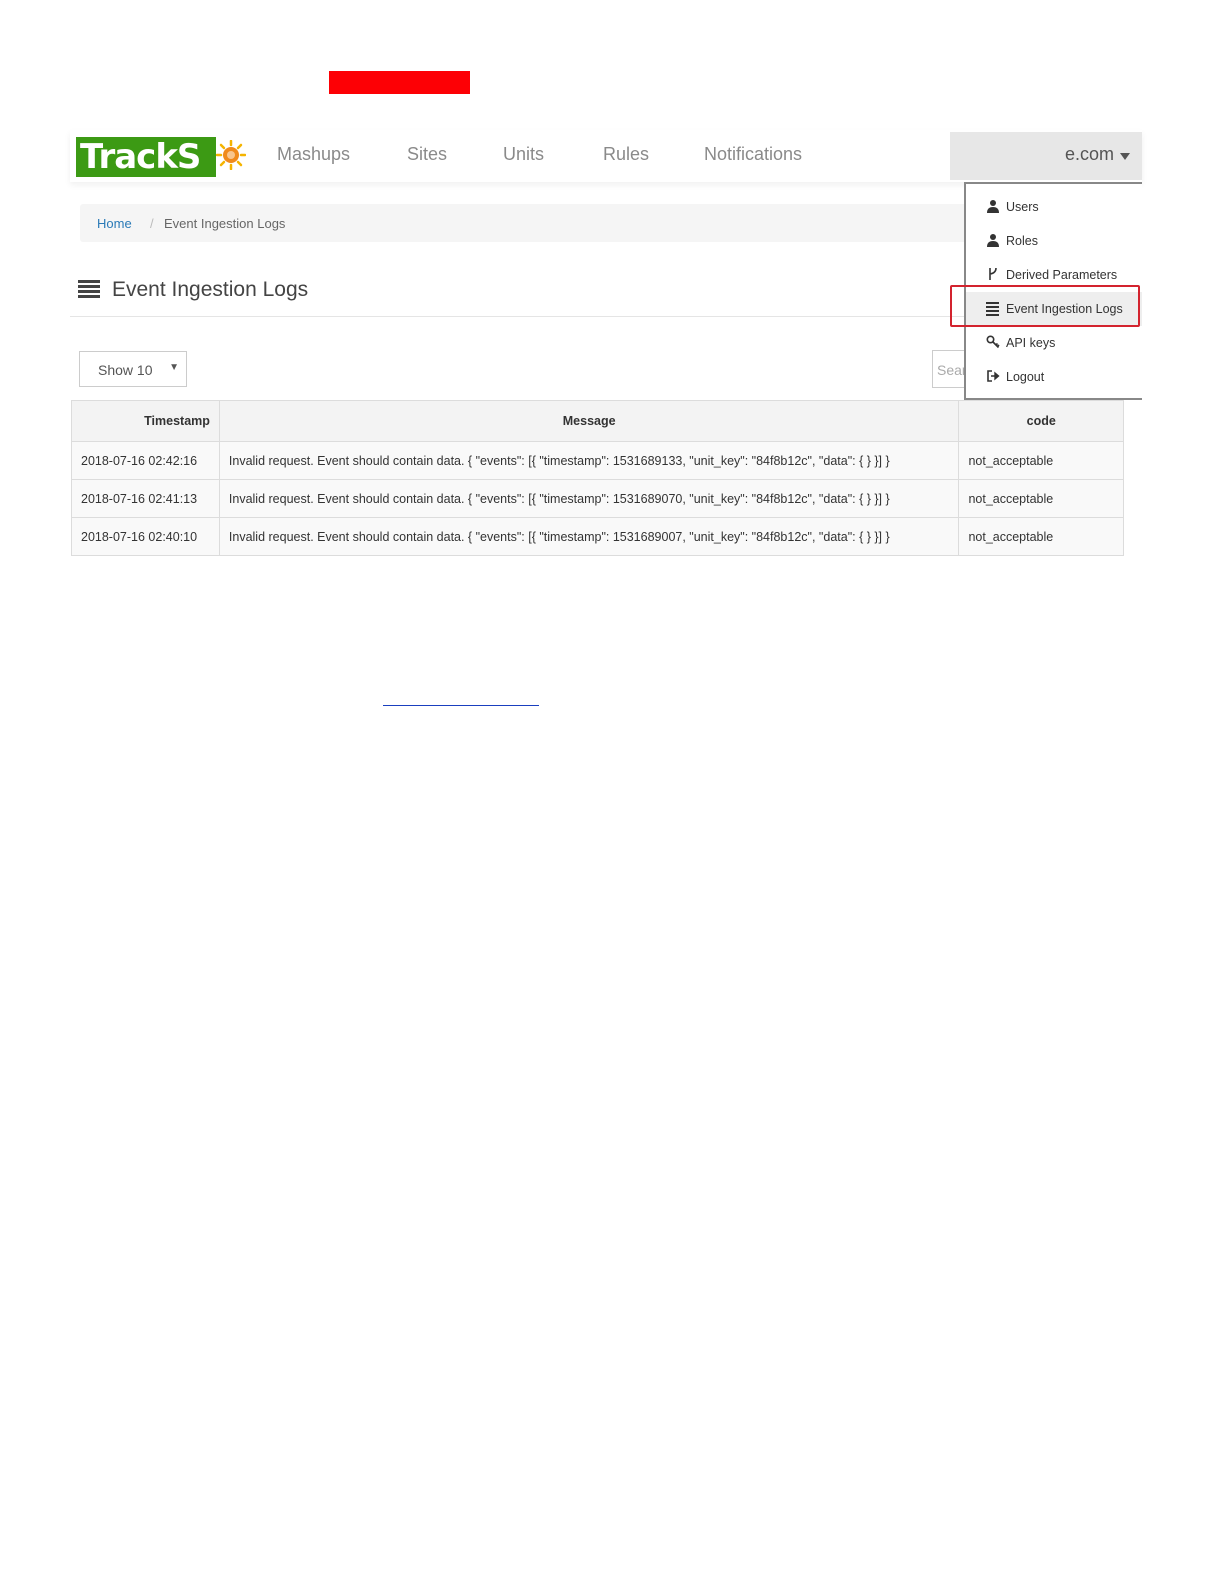  I want to click on breadcrumb-current: Event Ingestion Logs, so click(225, 223).